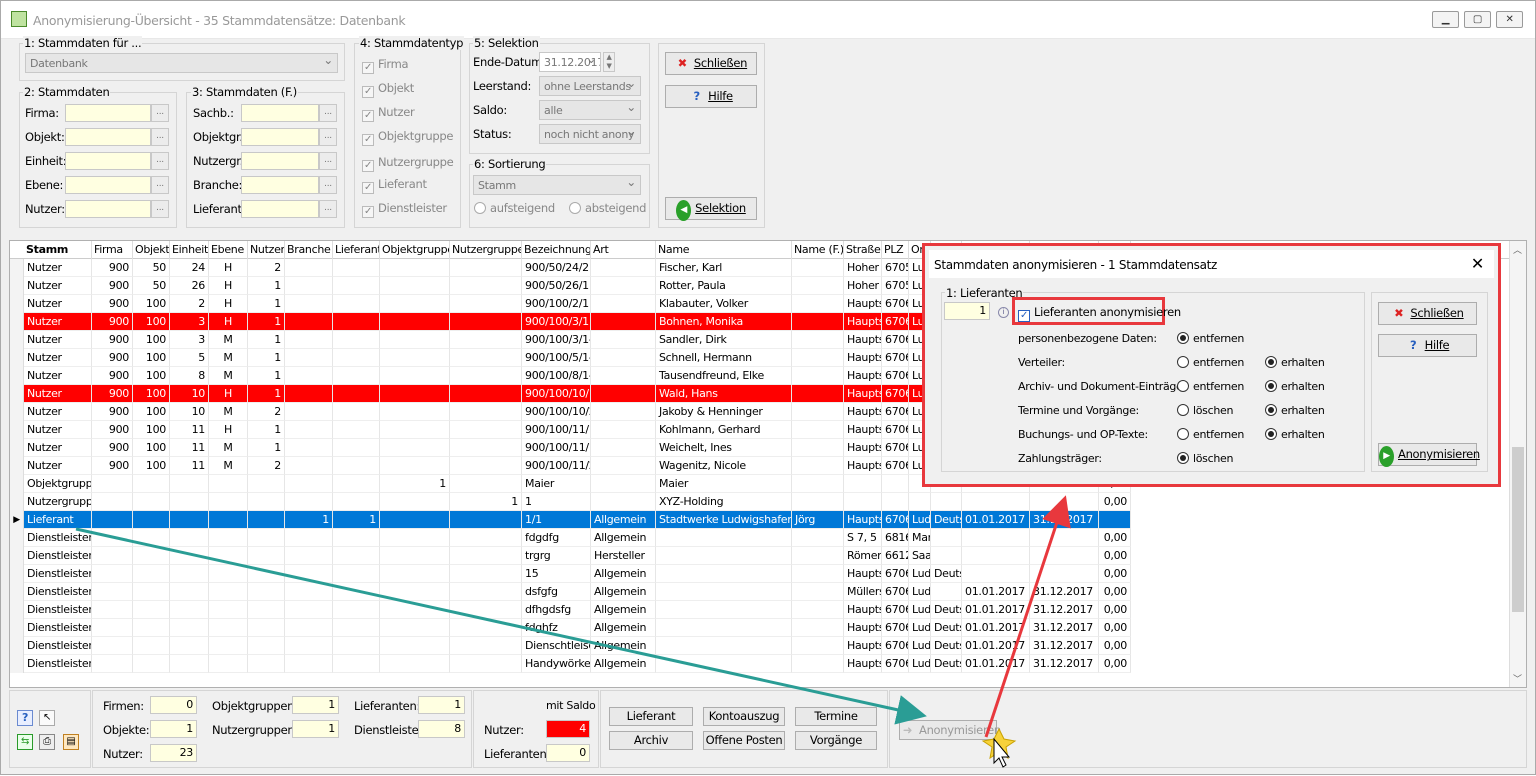  Describe the element at coordinates (25, 742) in the screenshot. I see `refresh-tool-icon: ⇆` at that location.